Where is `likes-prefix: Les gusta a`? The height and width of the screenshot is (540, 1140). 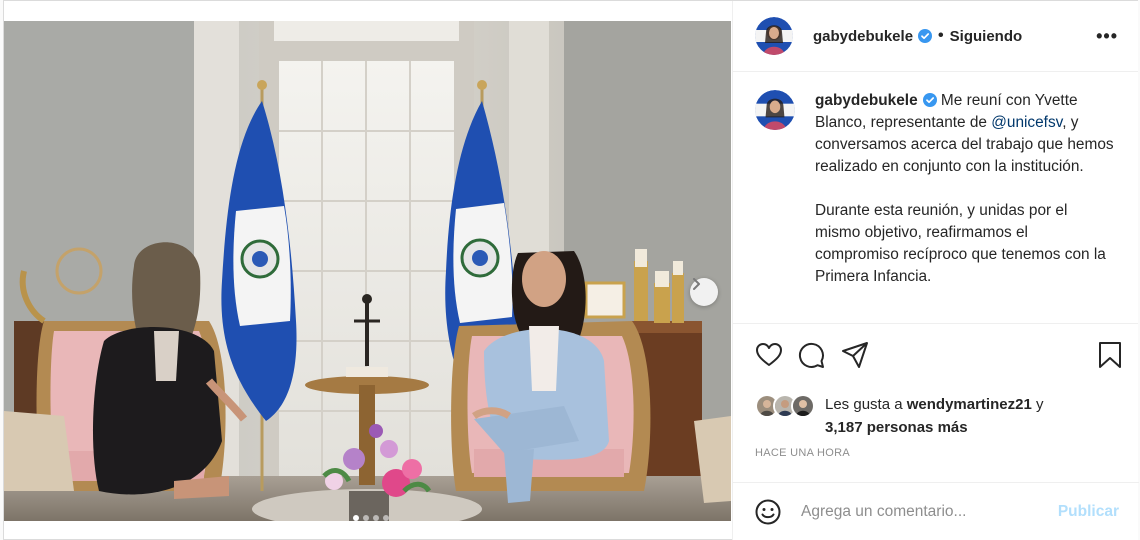
likes-prefix: Les gusta a is located at coordinates (864, 404).